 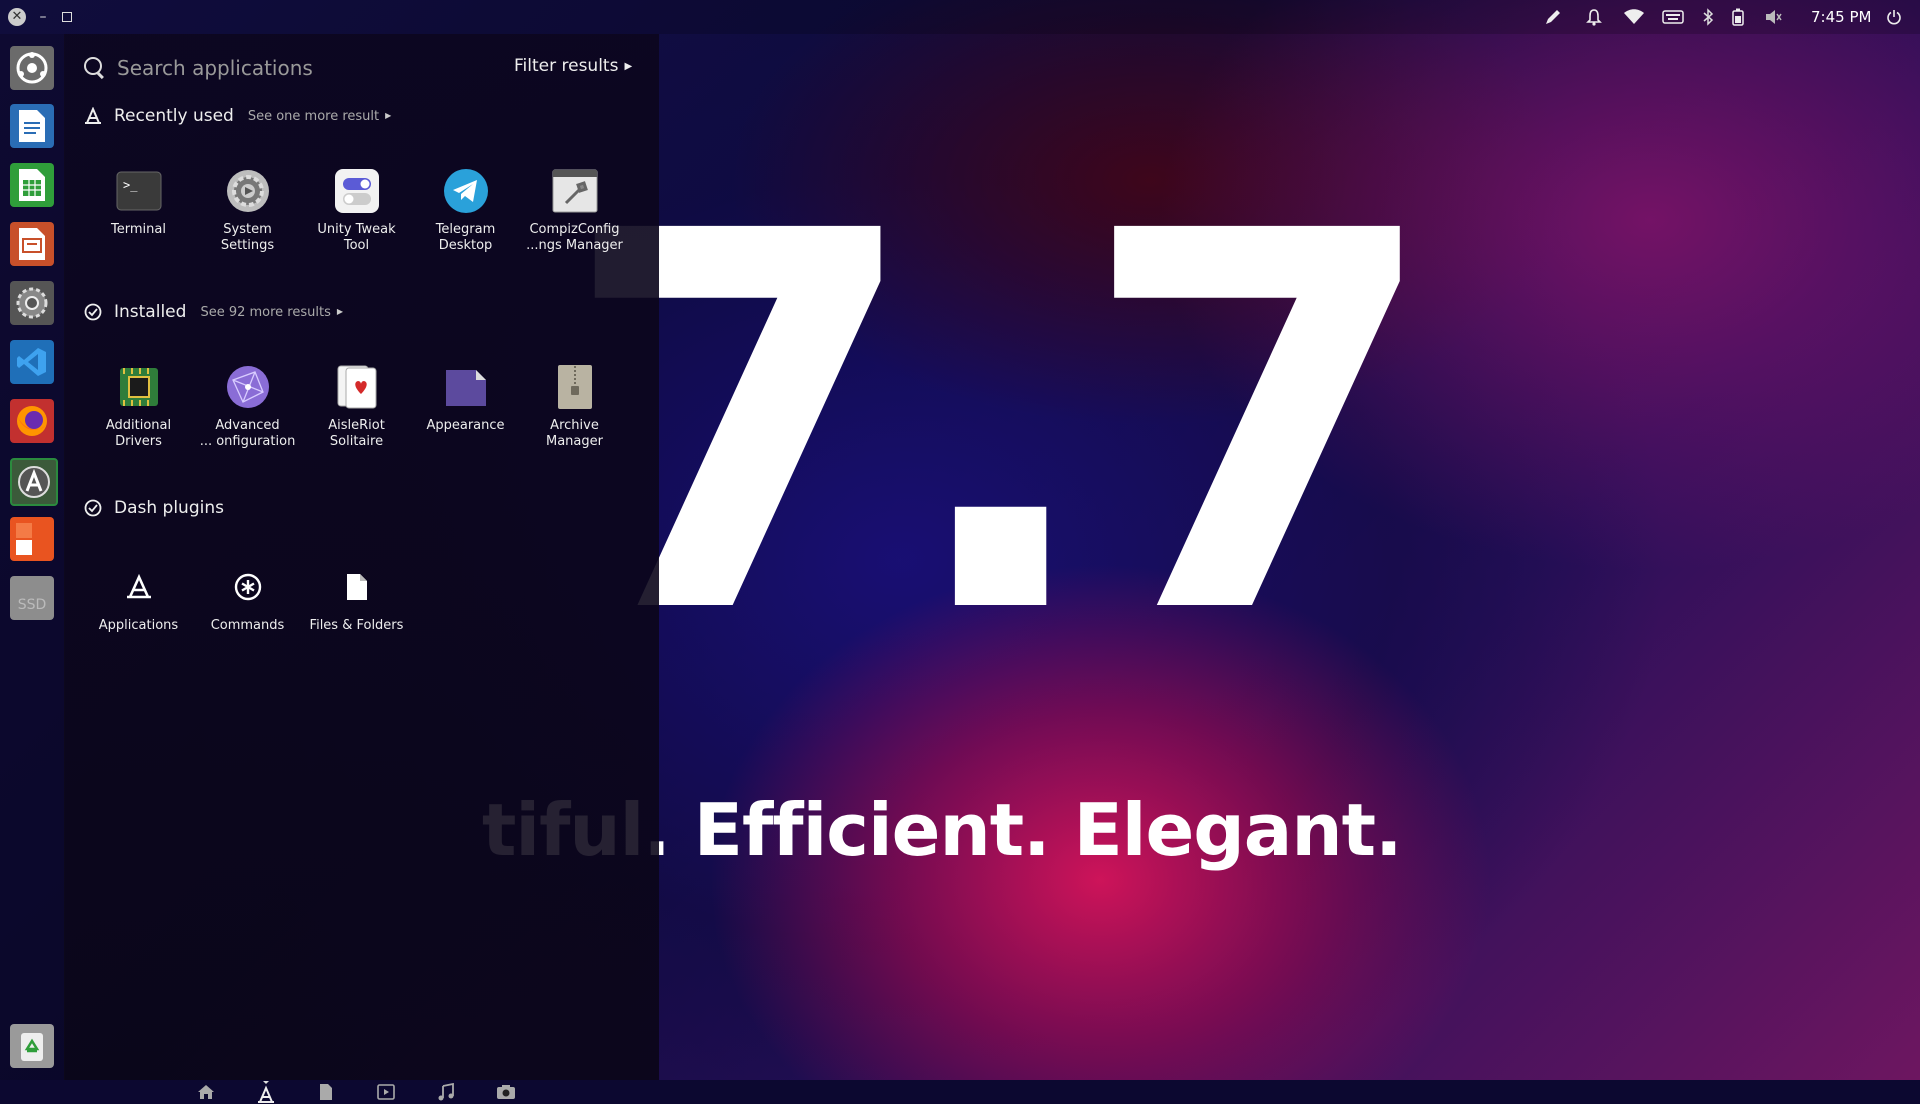 I want to click on app-label-line2: ...ngs Manager, so click(x=574, y=245).